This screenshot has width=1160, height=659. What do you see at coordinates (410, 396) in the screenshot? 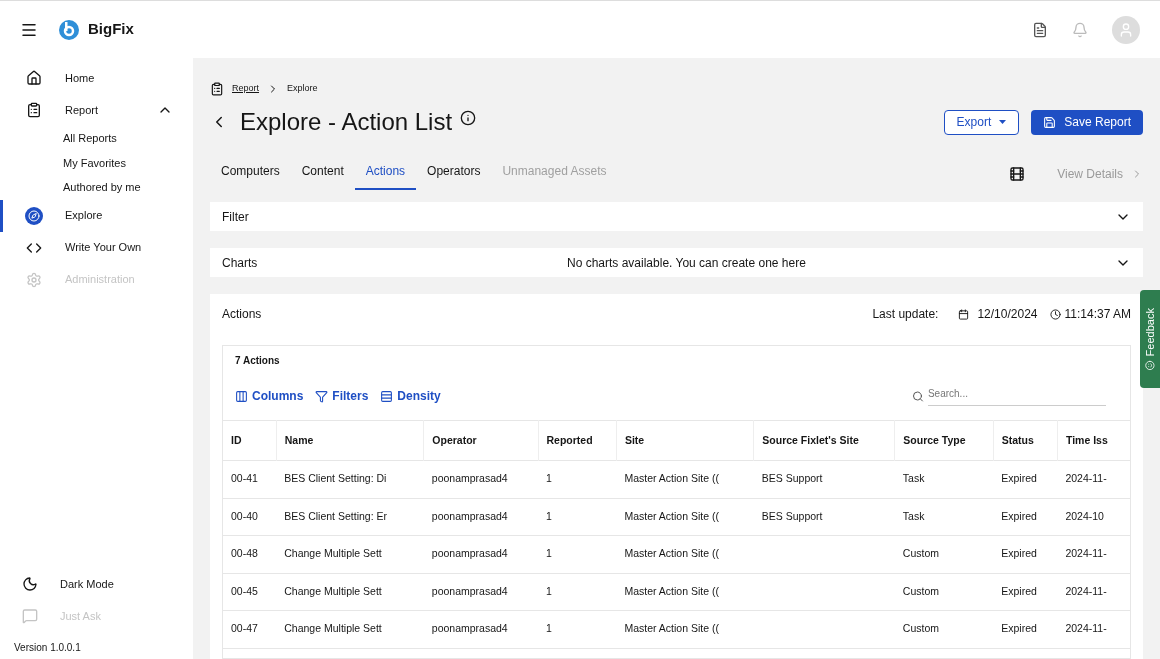
I see `toolbar-button: Density` at bounding box center [410, 396].